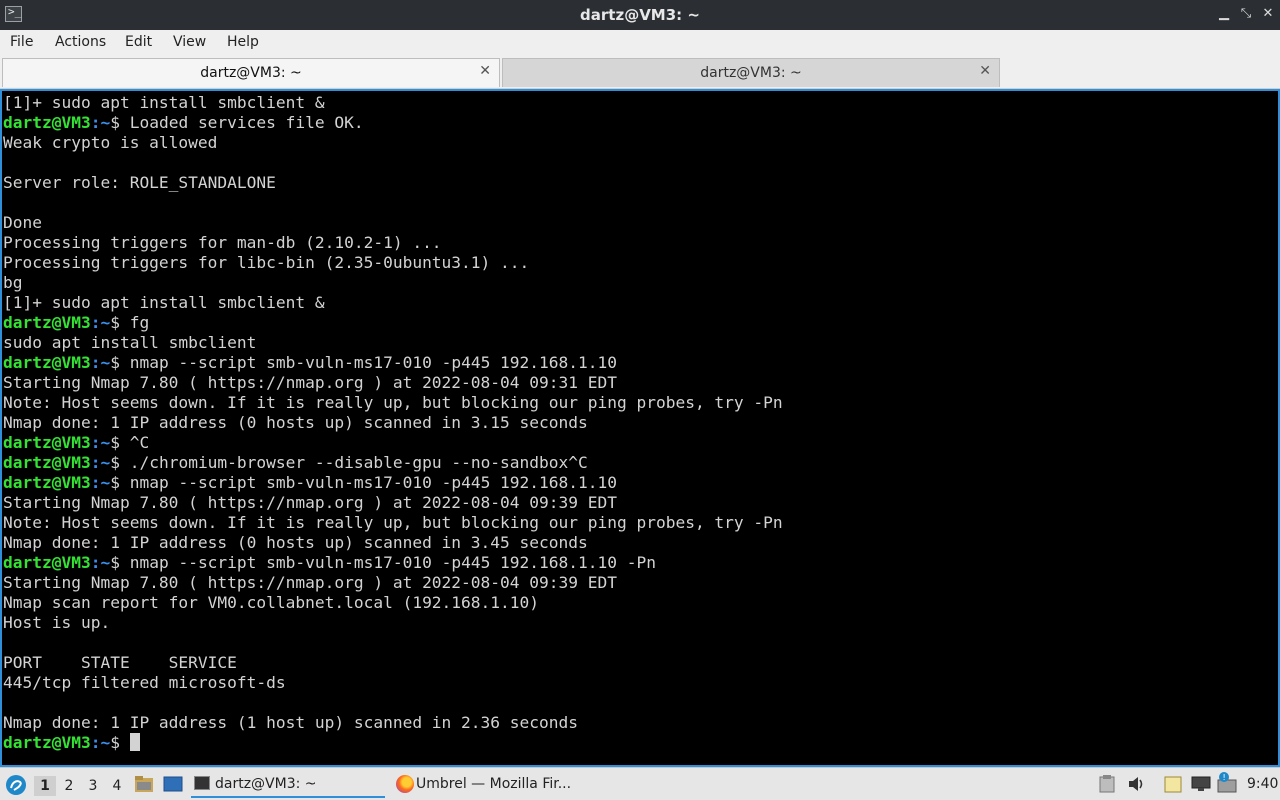 The height and width of the screenshot is (800, 1280). Describe the element at coordinates (1227, 783) in the screenshot. I see `network-icon: !` at that location.